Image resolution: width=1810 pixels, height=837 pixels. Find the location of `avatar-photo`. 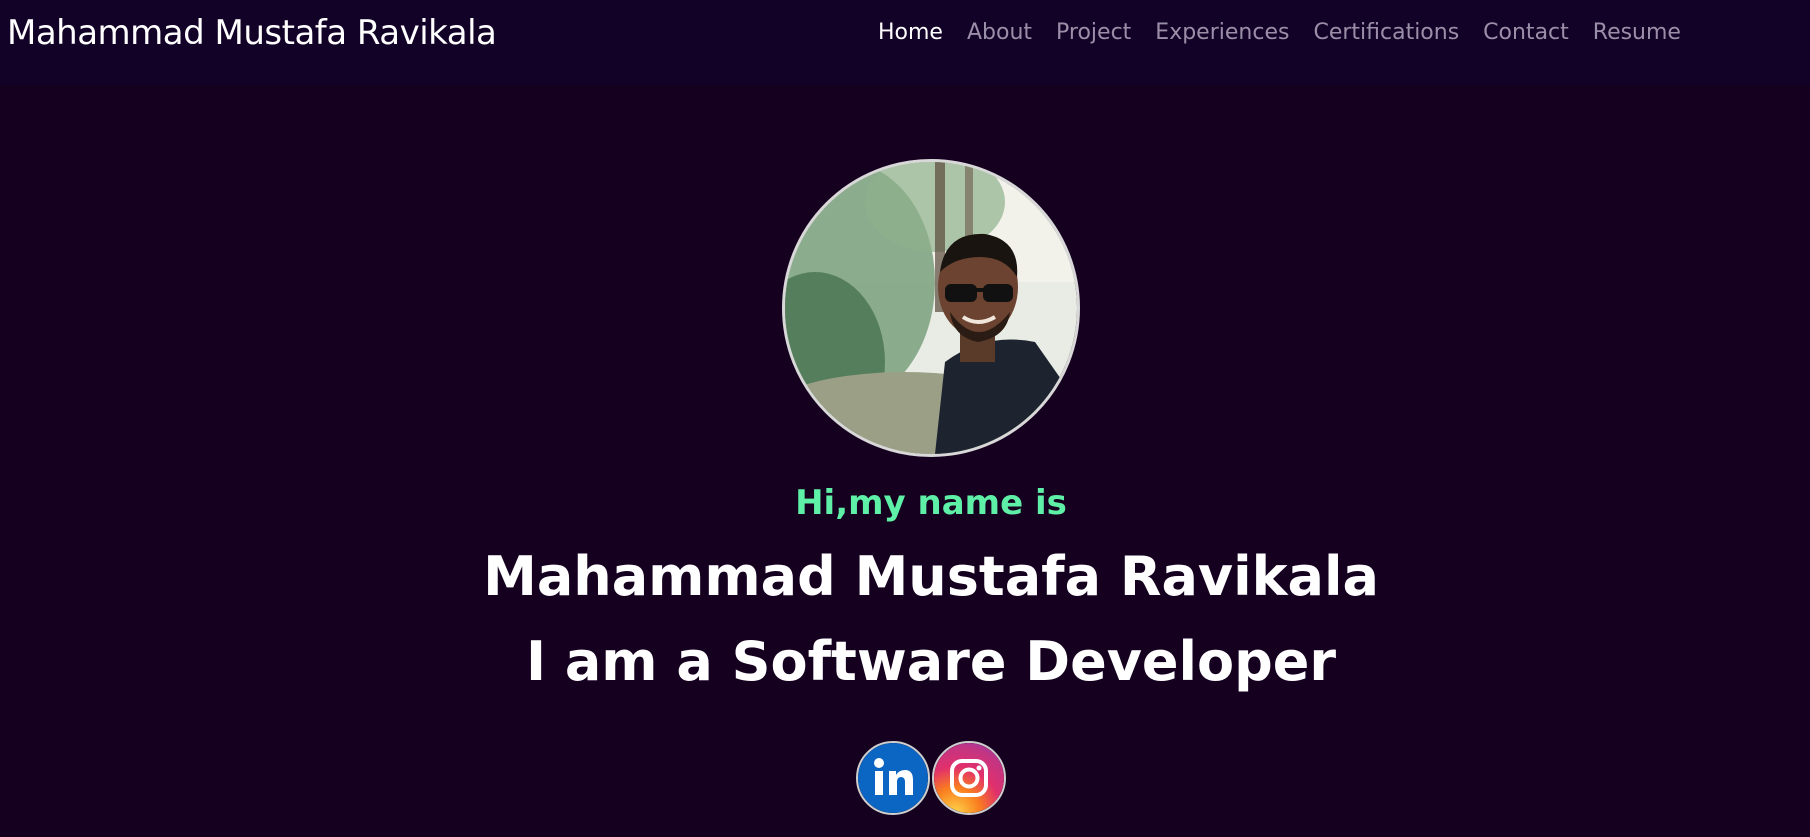

avatar-photo is located at coordinates (931, 308).